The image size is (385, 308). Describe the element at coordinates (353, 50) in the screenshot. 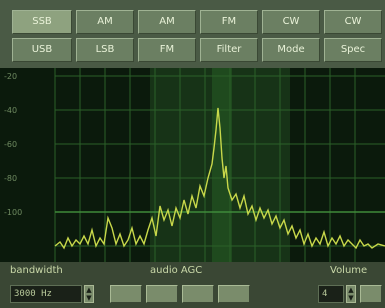

I see `toolbar-button-12: Spec` at that location.